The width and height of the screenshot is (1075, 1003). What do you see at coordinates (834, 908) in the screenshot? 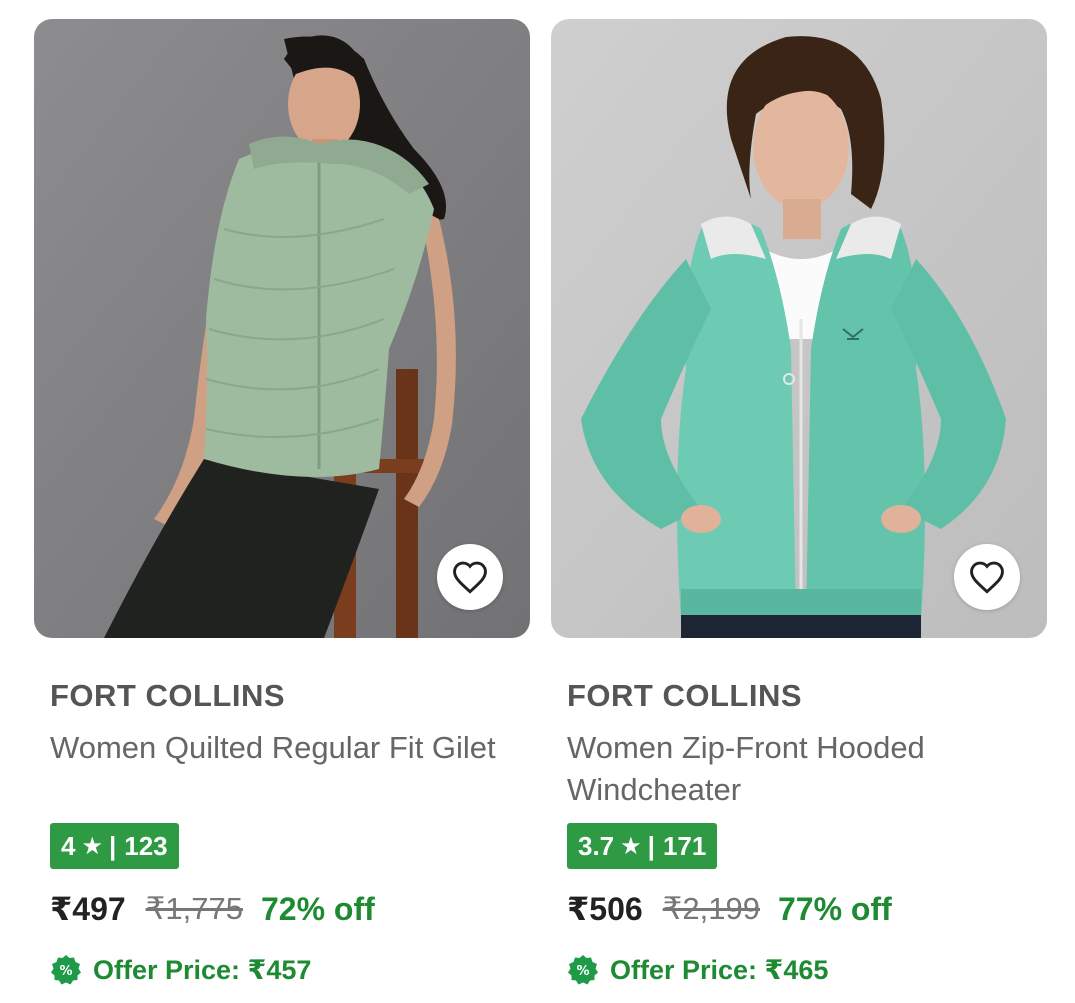
I see `discount-percent: 77% off` at bounding box center [834, 908].